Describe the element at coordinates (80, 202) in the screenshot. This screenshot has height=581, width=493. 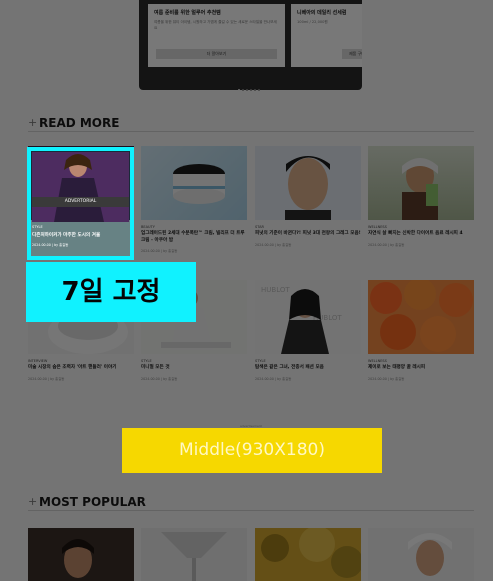
I see `advertorial-badge: ADVERTORIAL` at that location.